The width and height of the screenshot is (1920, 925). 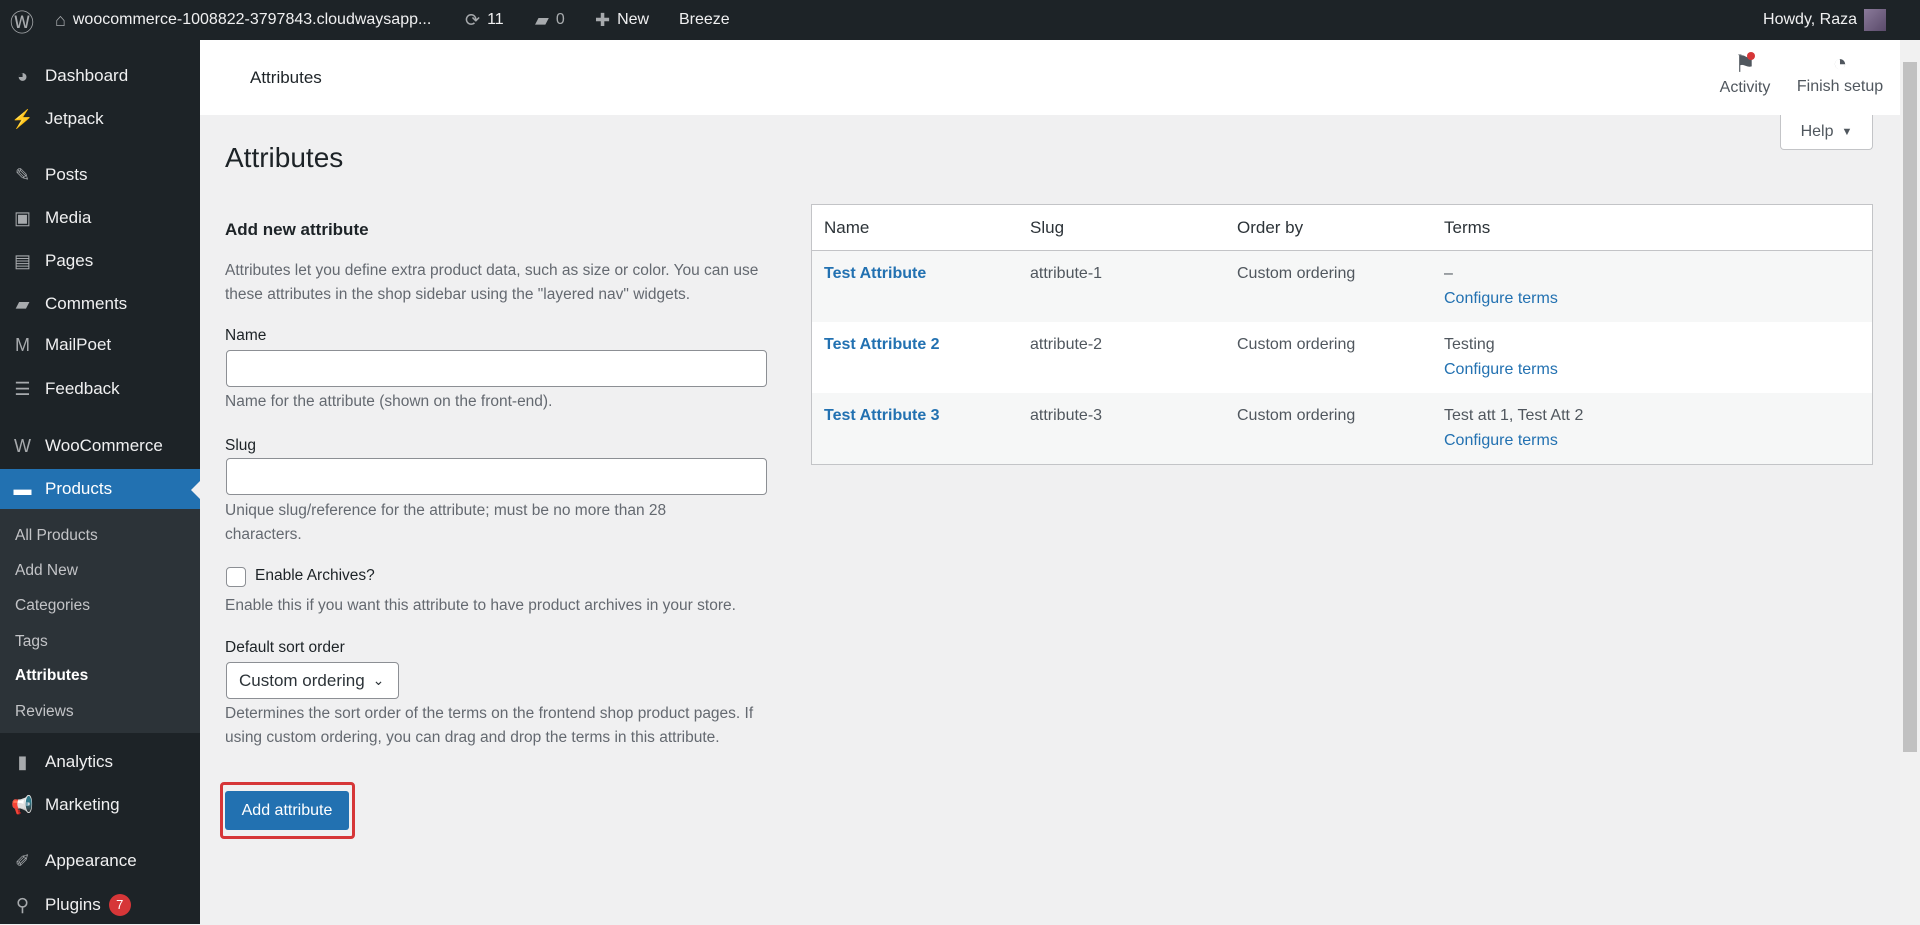 What do you see at coordinates (100, 905) in the screenshot?
I see `sidebar-item-plugins: ⚲ Plugins 7` at bounding box center [100, 905].